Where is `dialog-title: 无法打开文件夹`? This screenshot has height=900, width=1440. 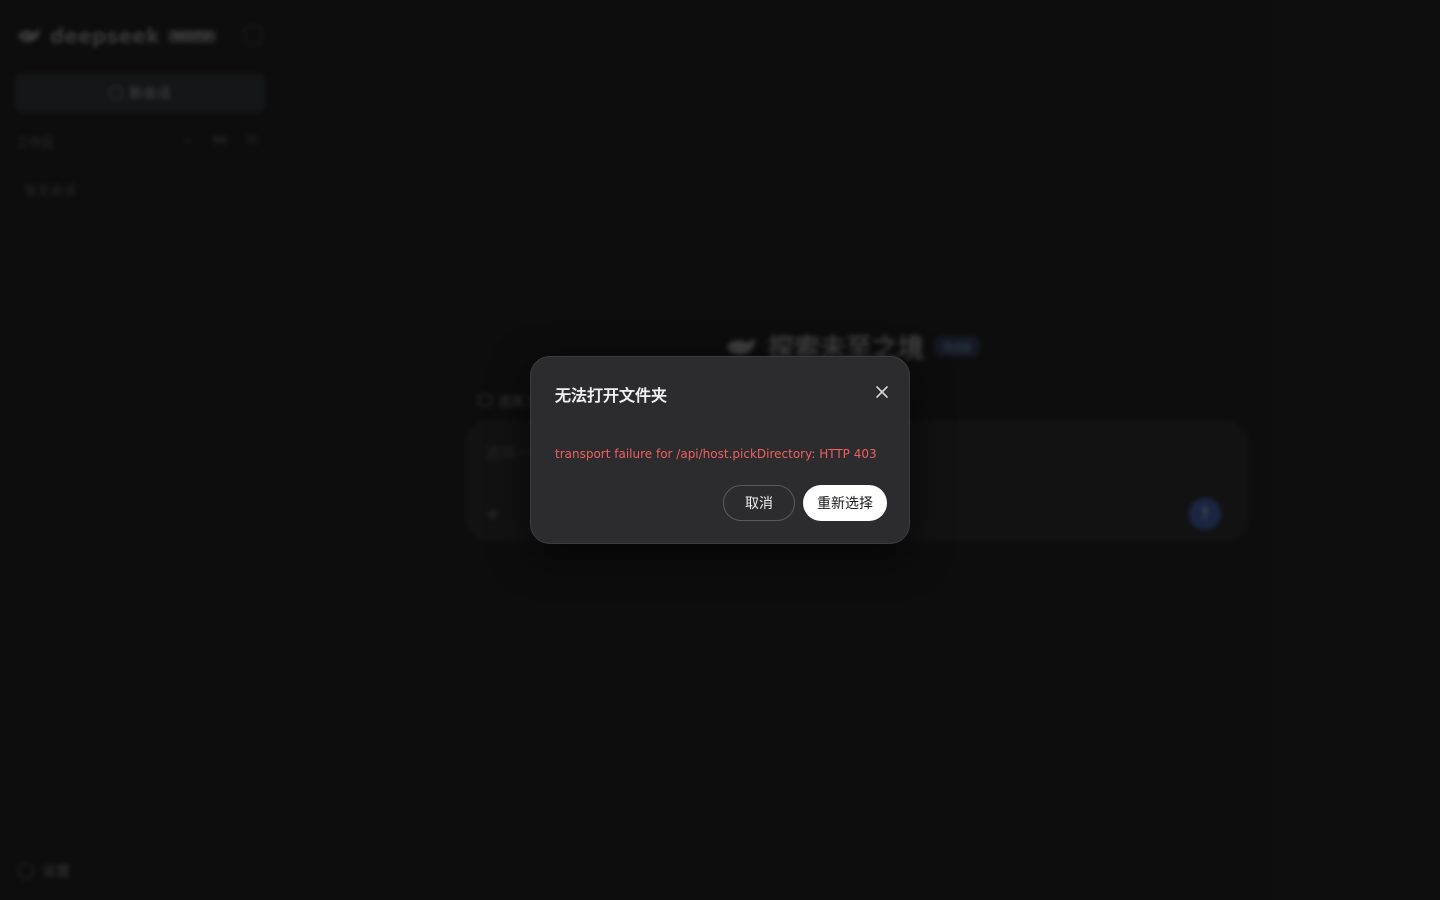
dialog-title: 无法打开文件夹 is located at coordinates (611, 395).